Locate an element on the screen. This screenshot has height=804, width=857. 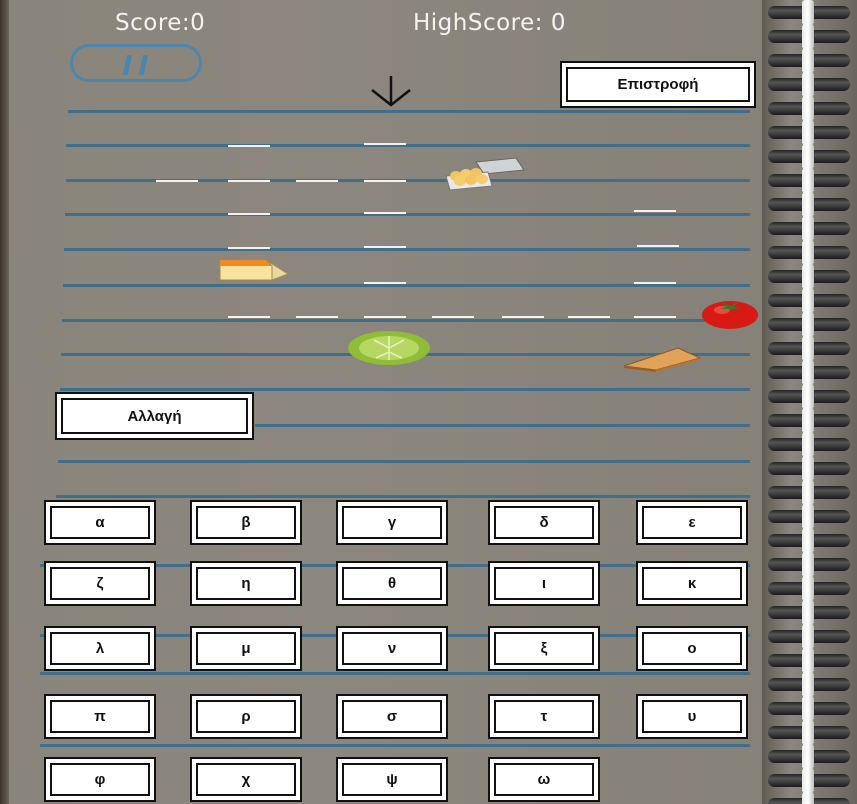
letter-key: τ is located at coordinates (544, 716).